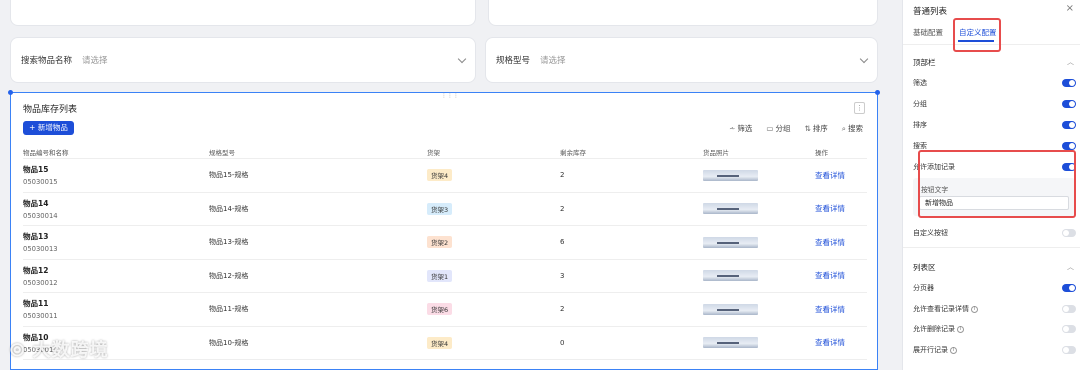  I want to click on table-row: 物品11 05030011 物品11-规格 货架6 2 查看详情, so click(445, 310).